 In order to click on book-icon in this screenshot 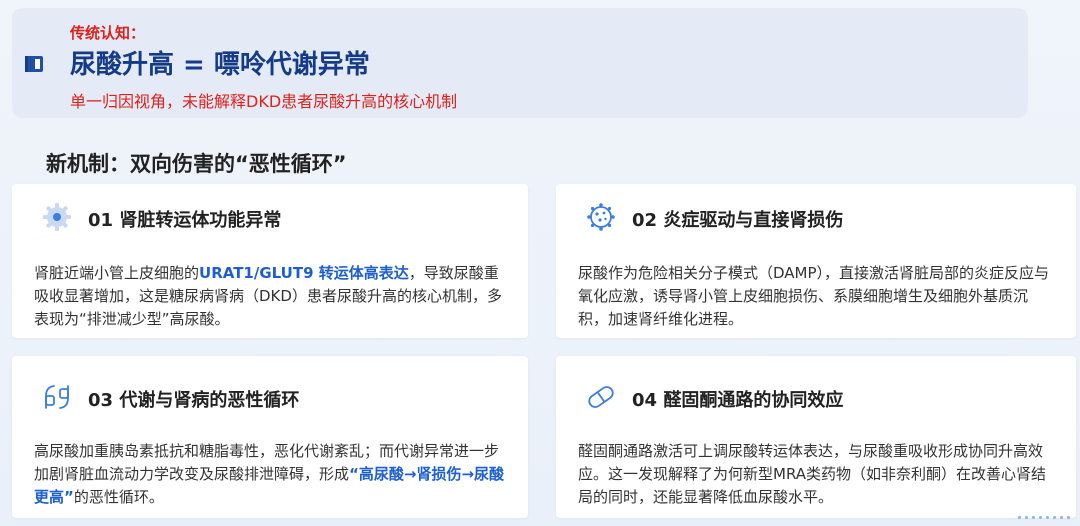, I will do `click(34, 64)`.